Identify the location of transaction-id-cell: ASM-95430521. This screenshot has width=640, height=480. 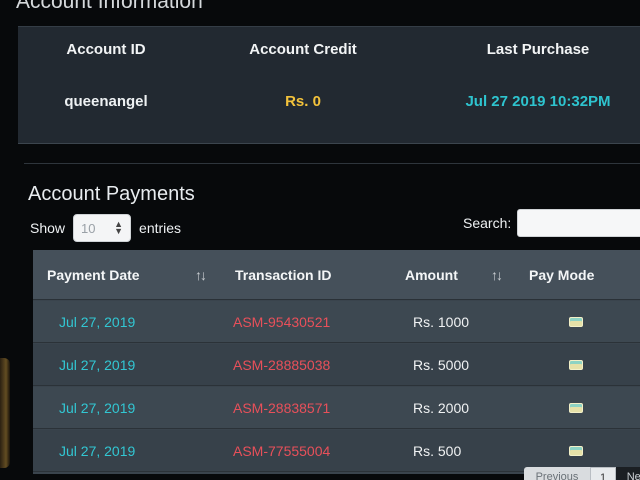
(282, 321).